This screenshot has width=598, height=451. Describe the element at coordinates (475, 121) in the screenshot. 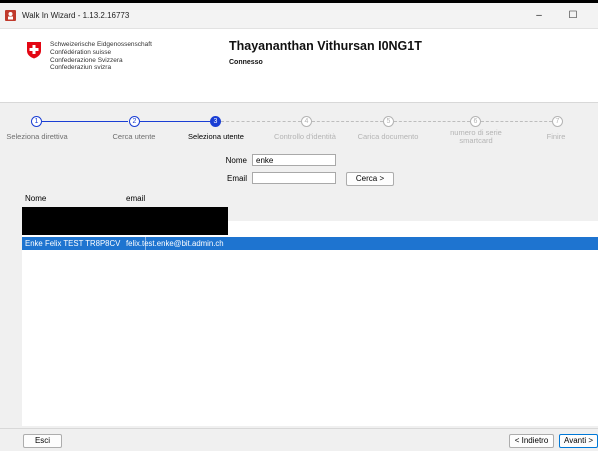

I see `step-6-indicator: 6` at that location.